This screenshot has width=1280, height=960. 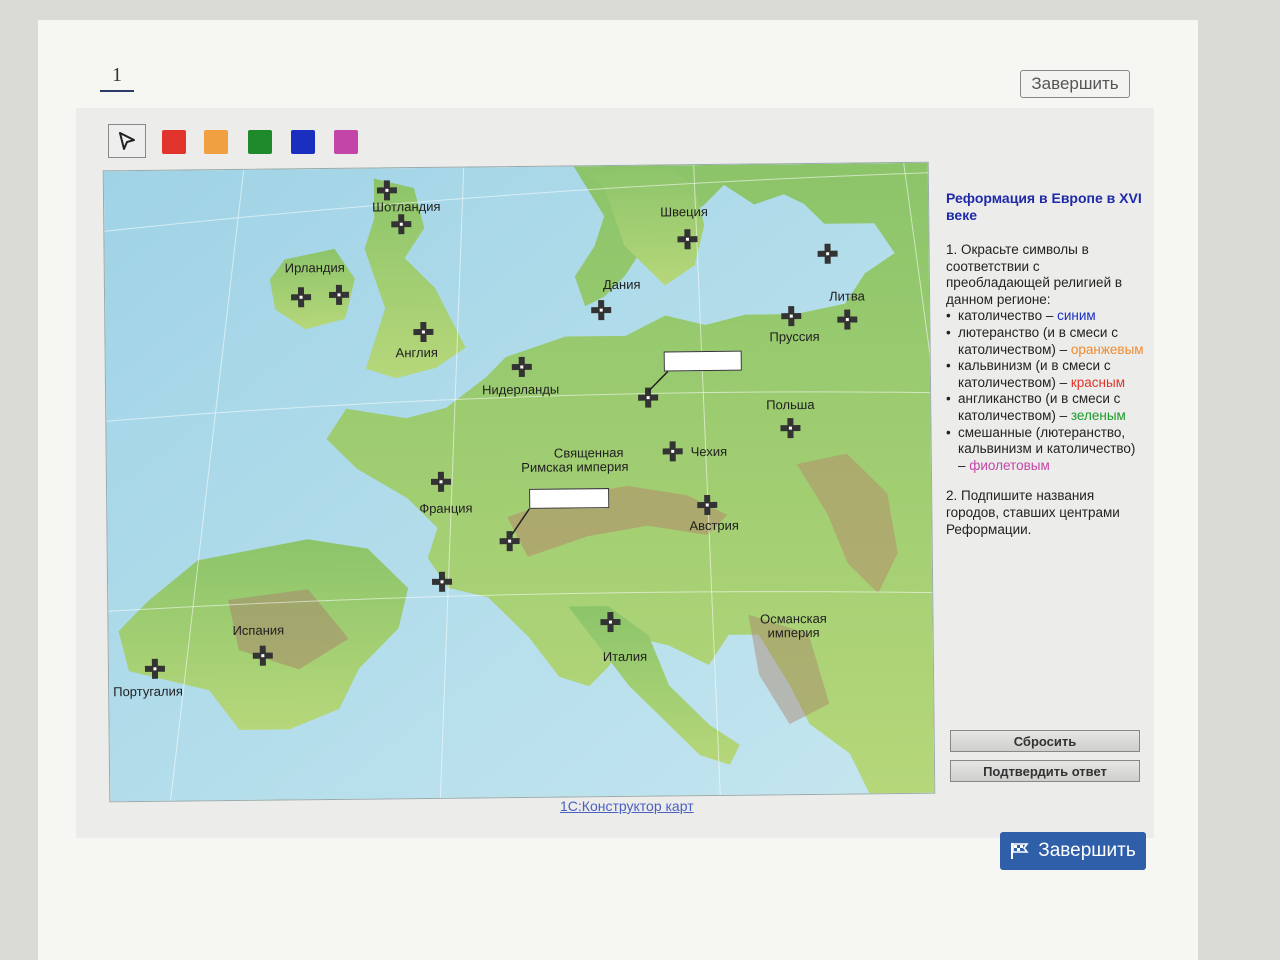 What do you see at coordinates (416, 352) in the screenshot?
I see `label-england: Англия` at bounding box center [416, 352].